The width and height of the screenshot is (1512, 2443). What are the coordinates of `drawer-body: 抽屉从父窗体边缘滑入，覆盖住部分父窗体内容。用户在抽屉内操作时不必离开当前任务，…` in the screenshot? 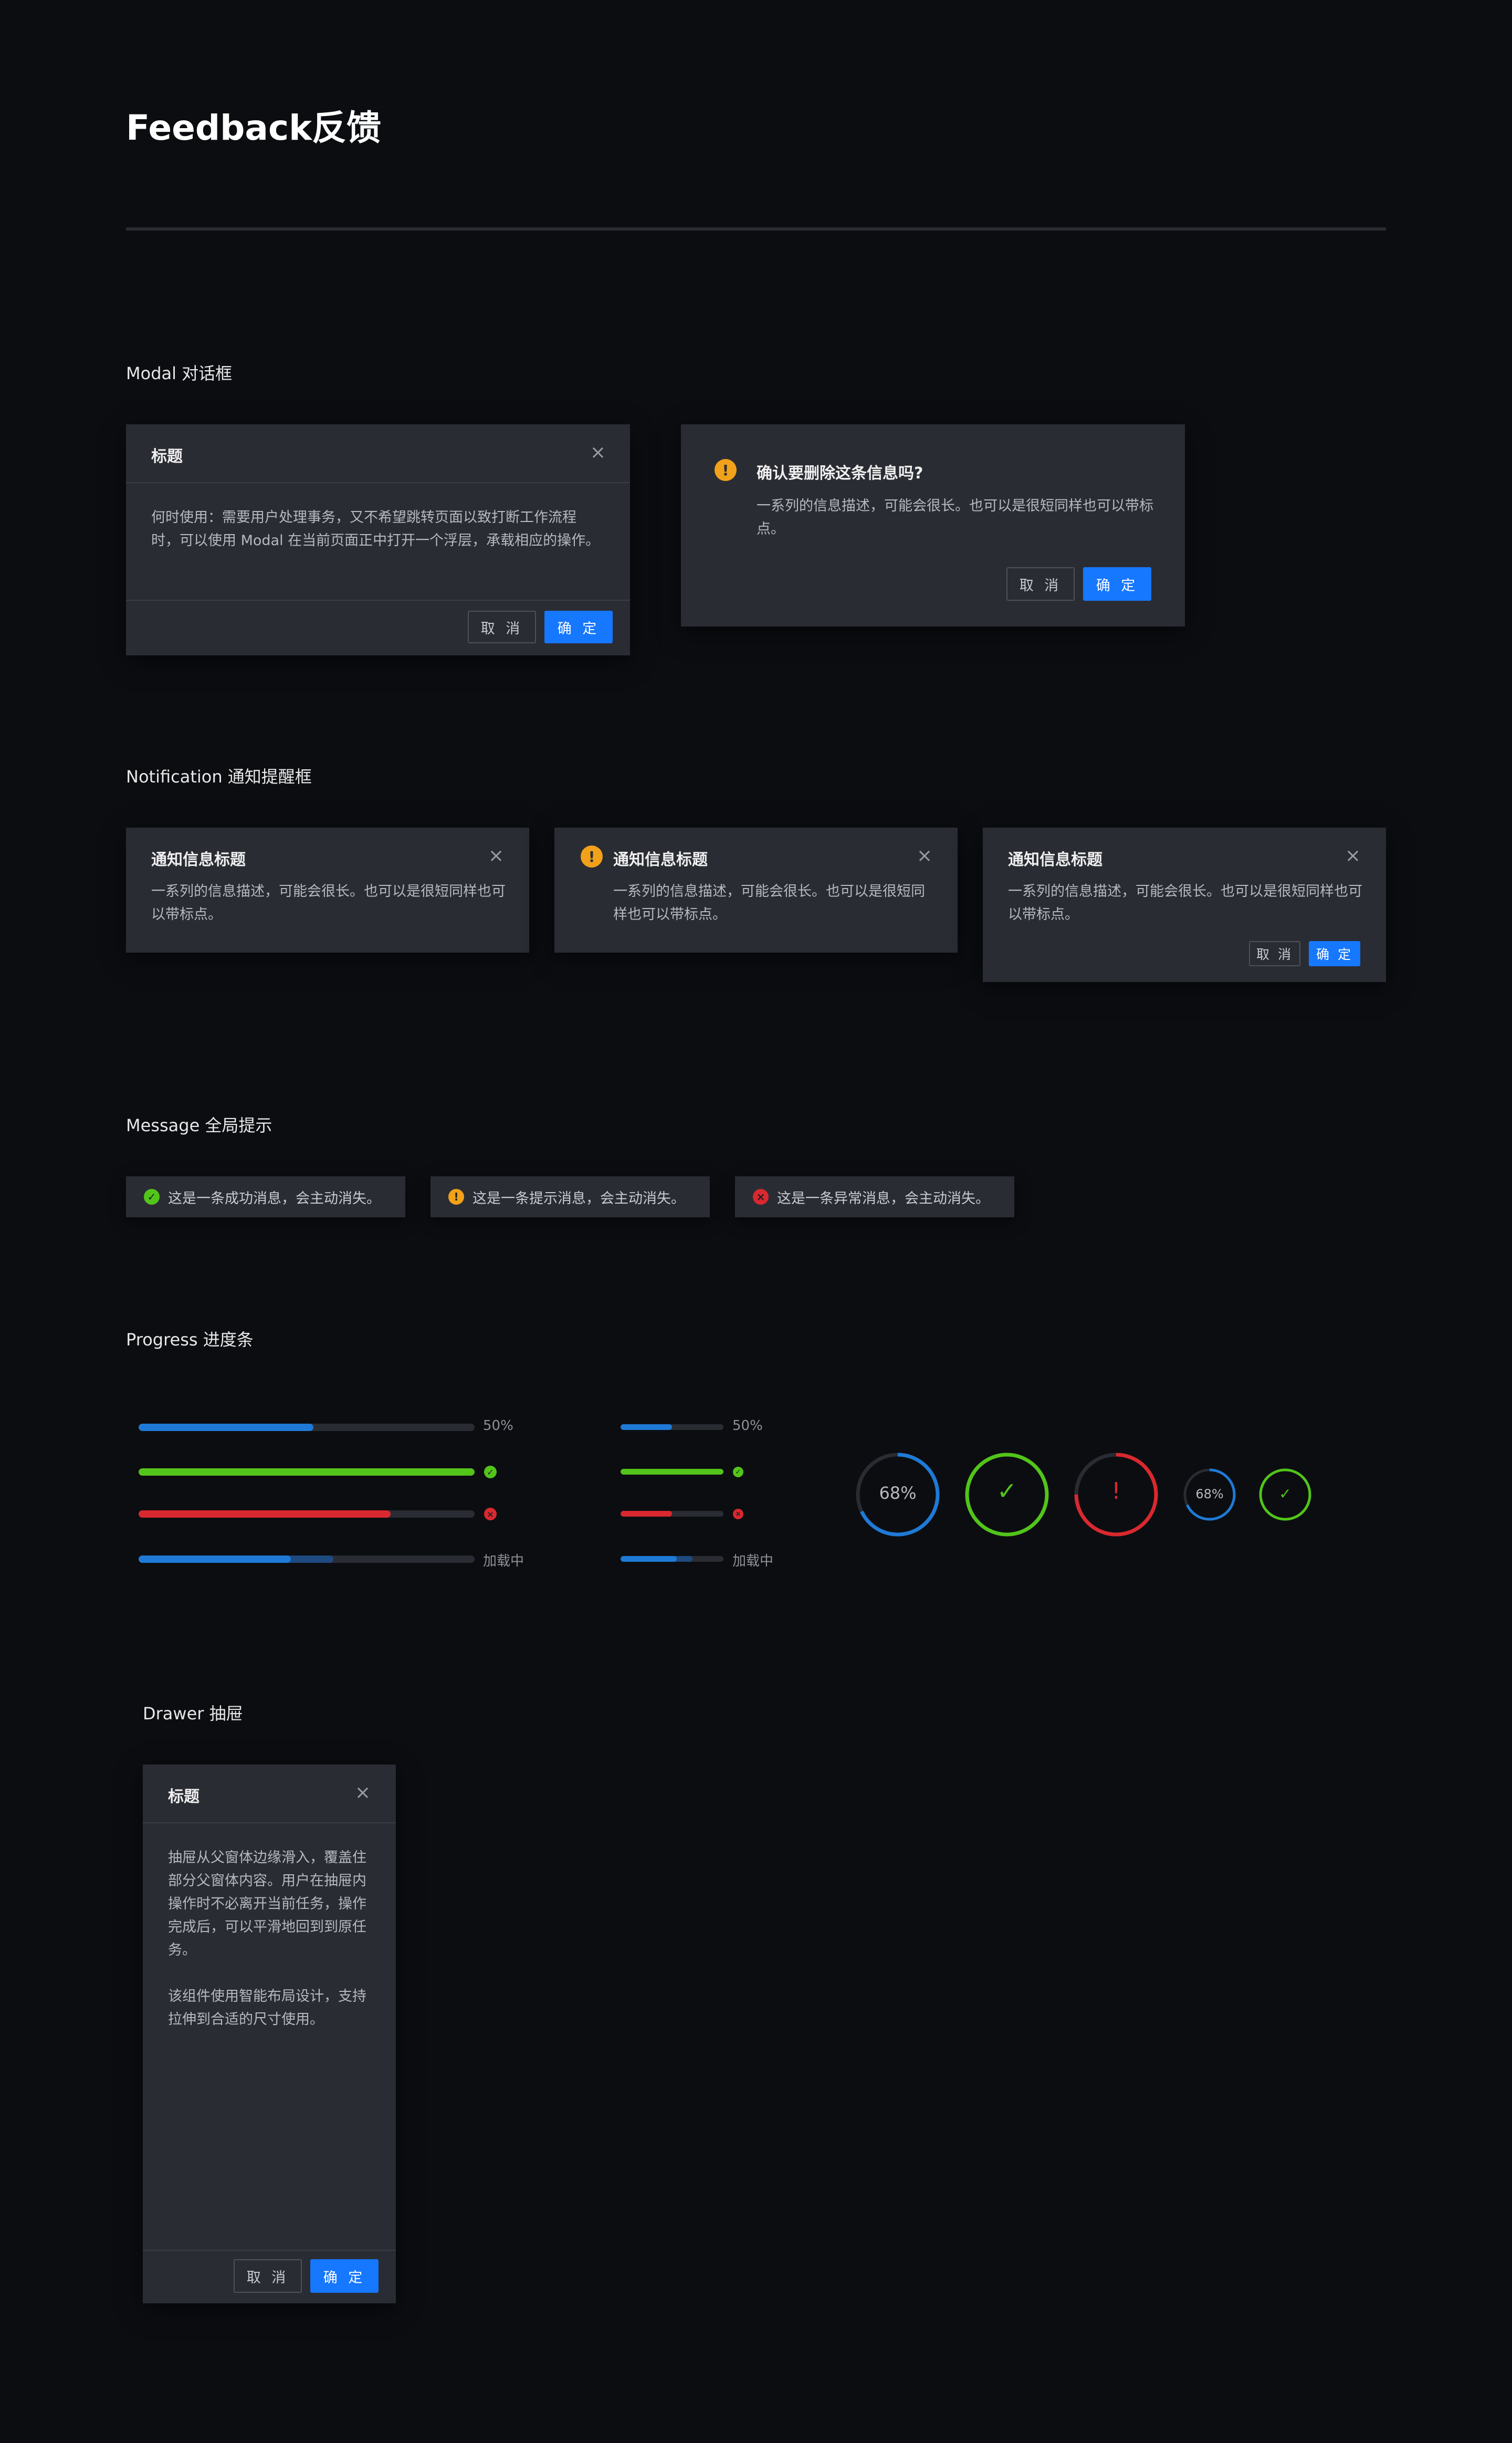 It's located at (267, 1904).